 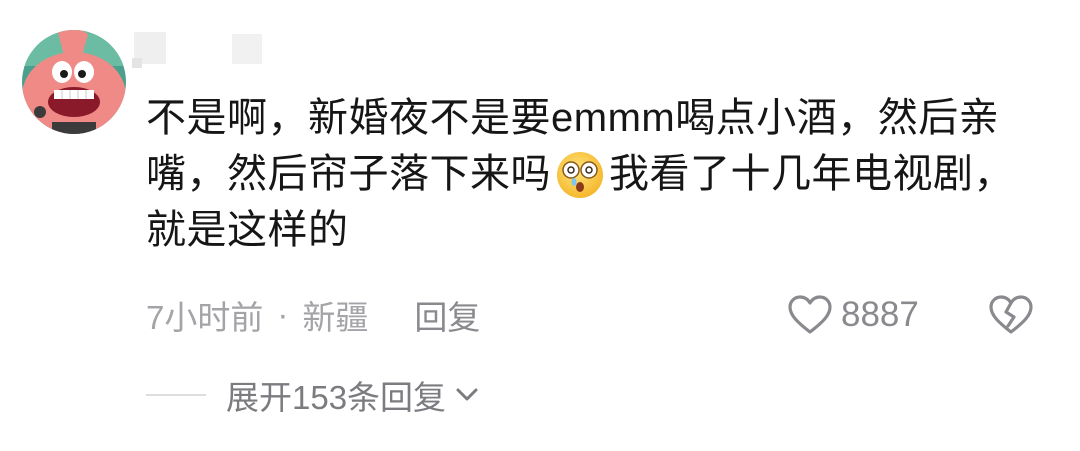 What do you see at coordinates (203, 49) in the screenshot?
I see `username-redacted` at bounding box center [203, 49].